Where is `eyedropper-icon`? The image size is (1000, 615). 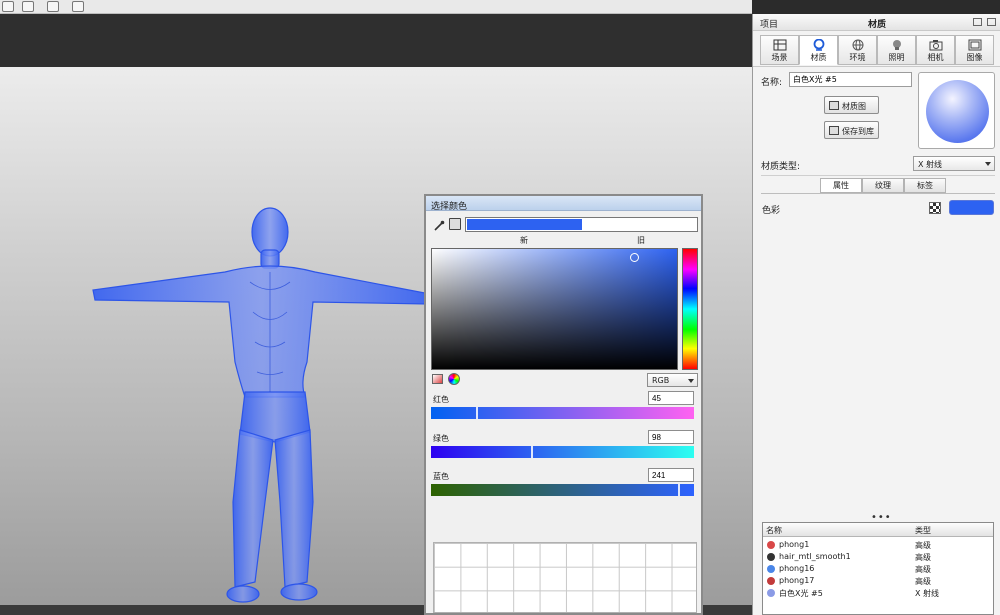 eyedropper-icon is located at coordinates (439, 226).